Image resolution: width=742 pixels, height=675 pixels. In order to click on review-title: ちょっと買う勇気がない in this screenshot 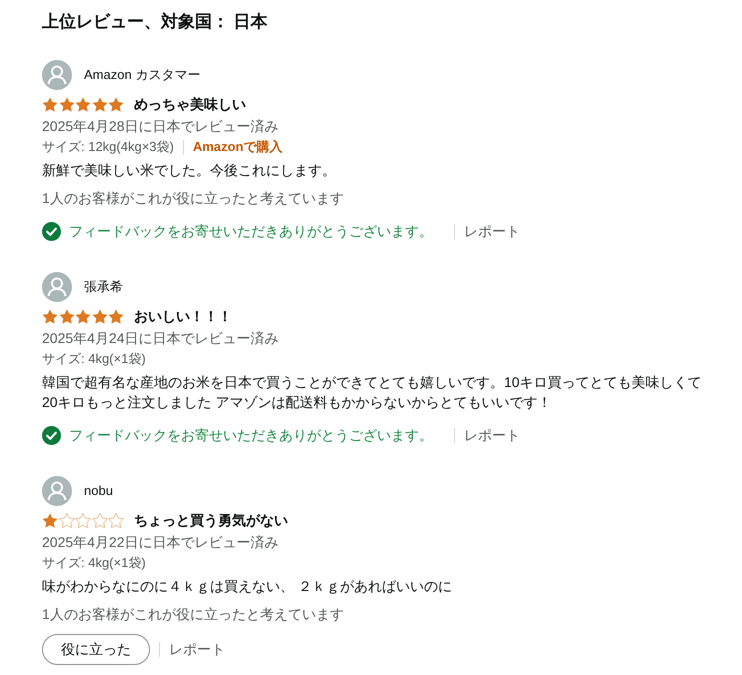, I will do `click(211, 520)`.